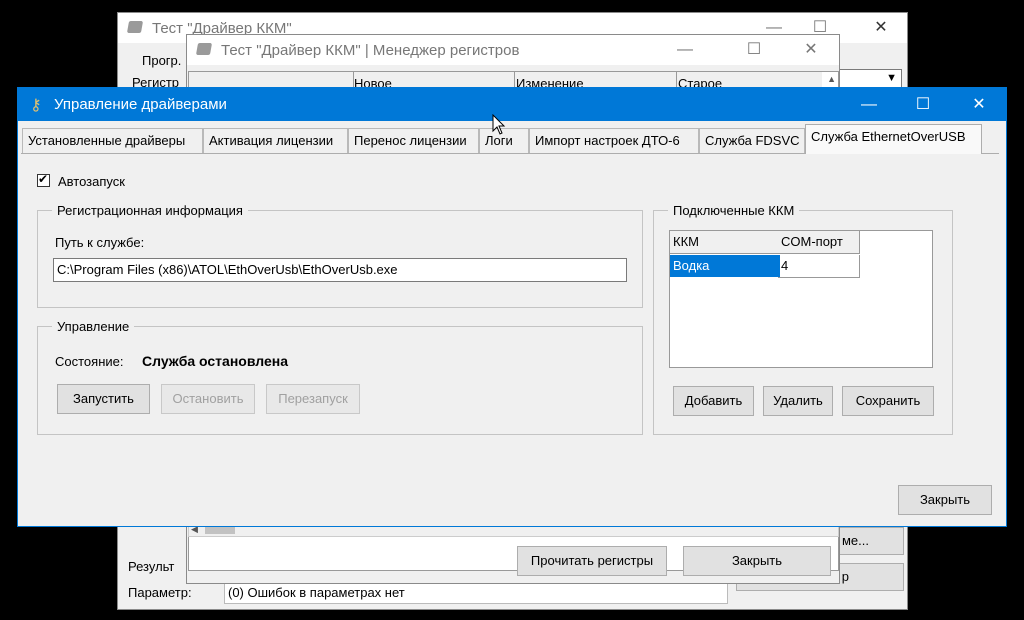 The width and height of the screenshot is (1024, 620). Describe the element at coordinates (831, 79) in the screenshot. I see `scroll-up-icon: ▲` at that location.